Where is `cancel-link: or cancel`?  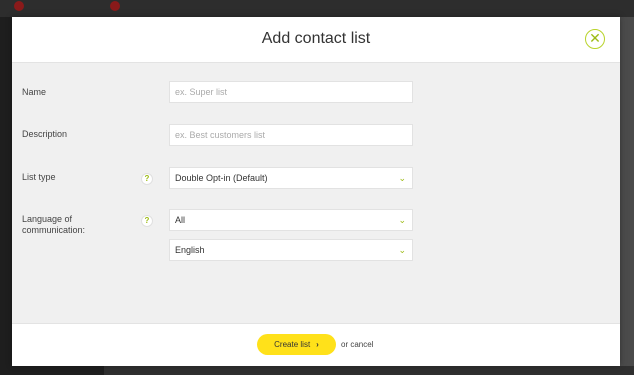
cancel-link: or cancel is located at coordinates (357, 344).